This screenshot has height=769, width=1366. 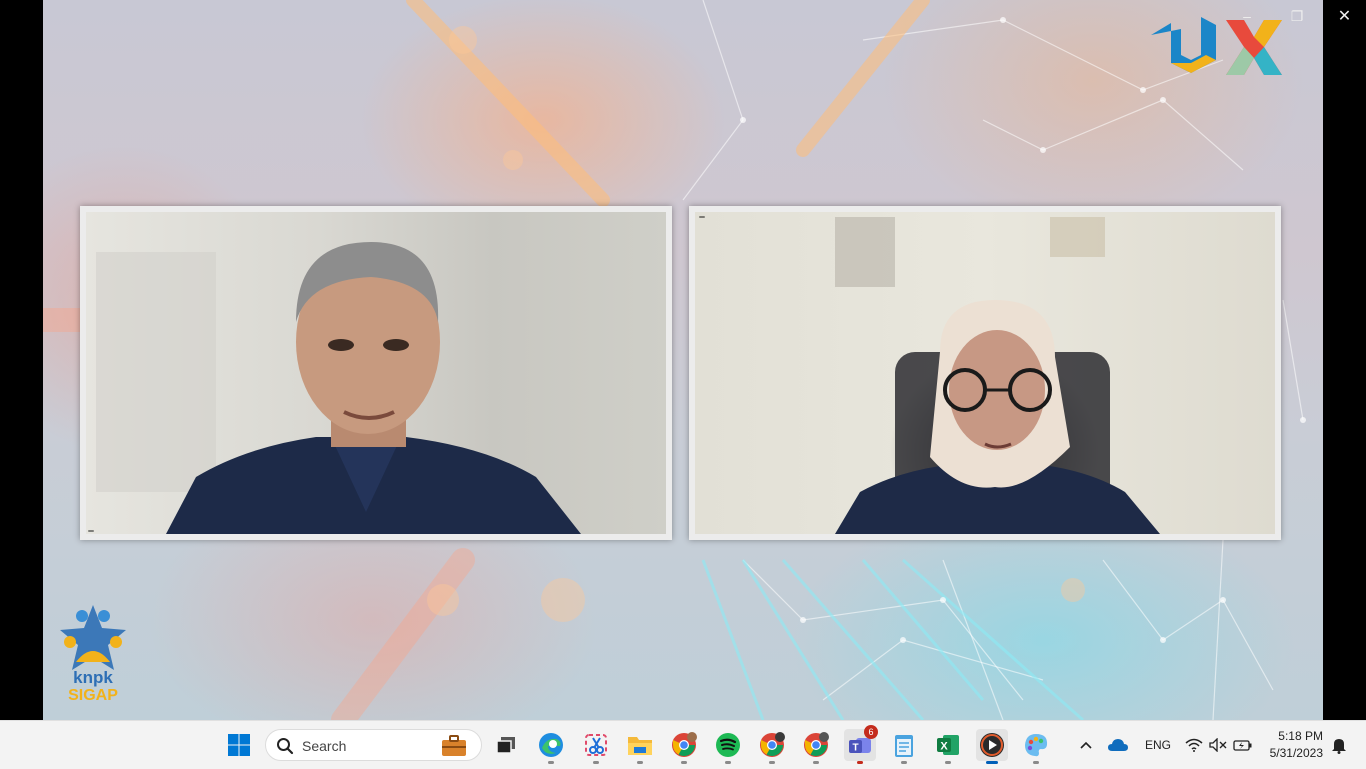 What do you see at coordinates (855, 748) in the screenshot?
I see `svg-text: T` at bounding box center [855, 748].